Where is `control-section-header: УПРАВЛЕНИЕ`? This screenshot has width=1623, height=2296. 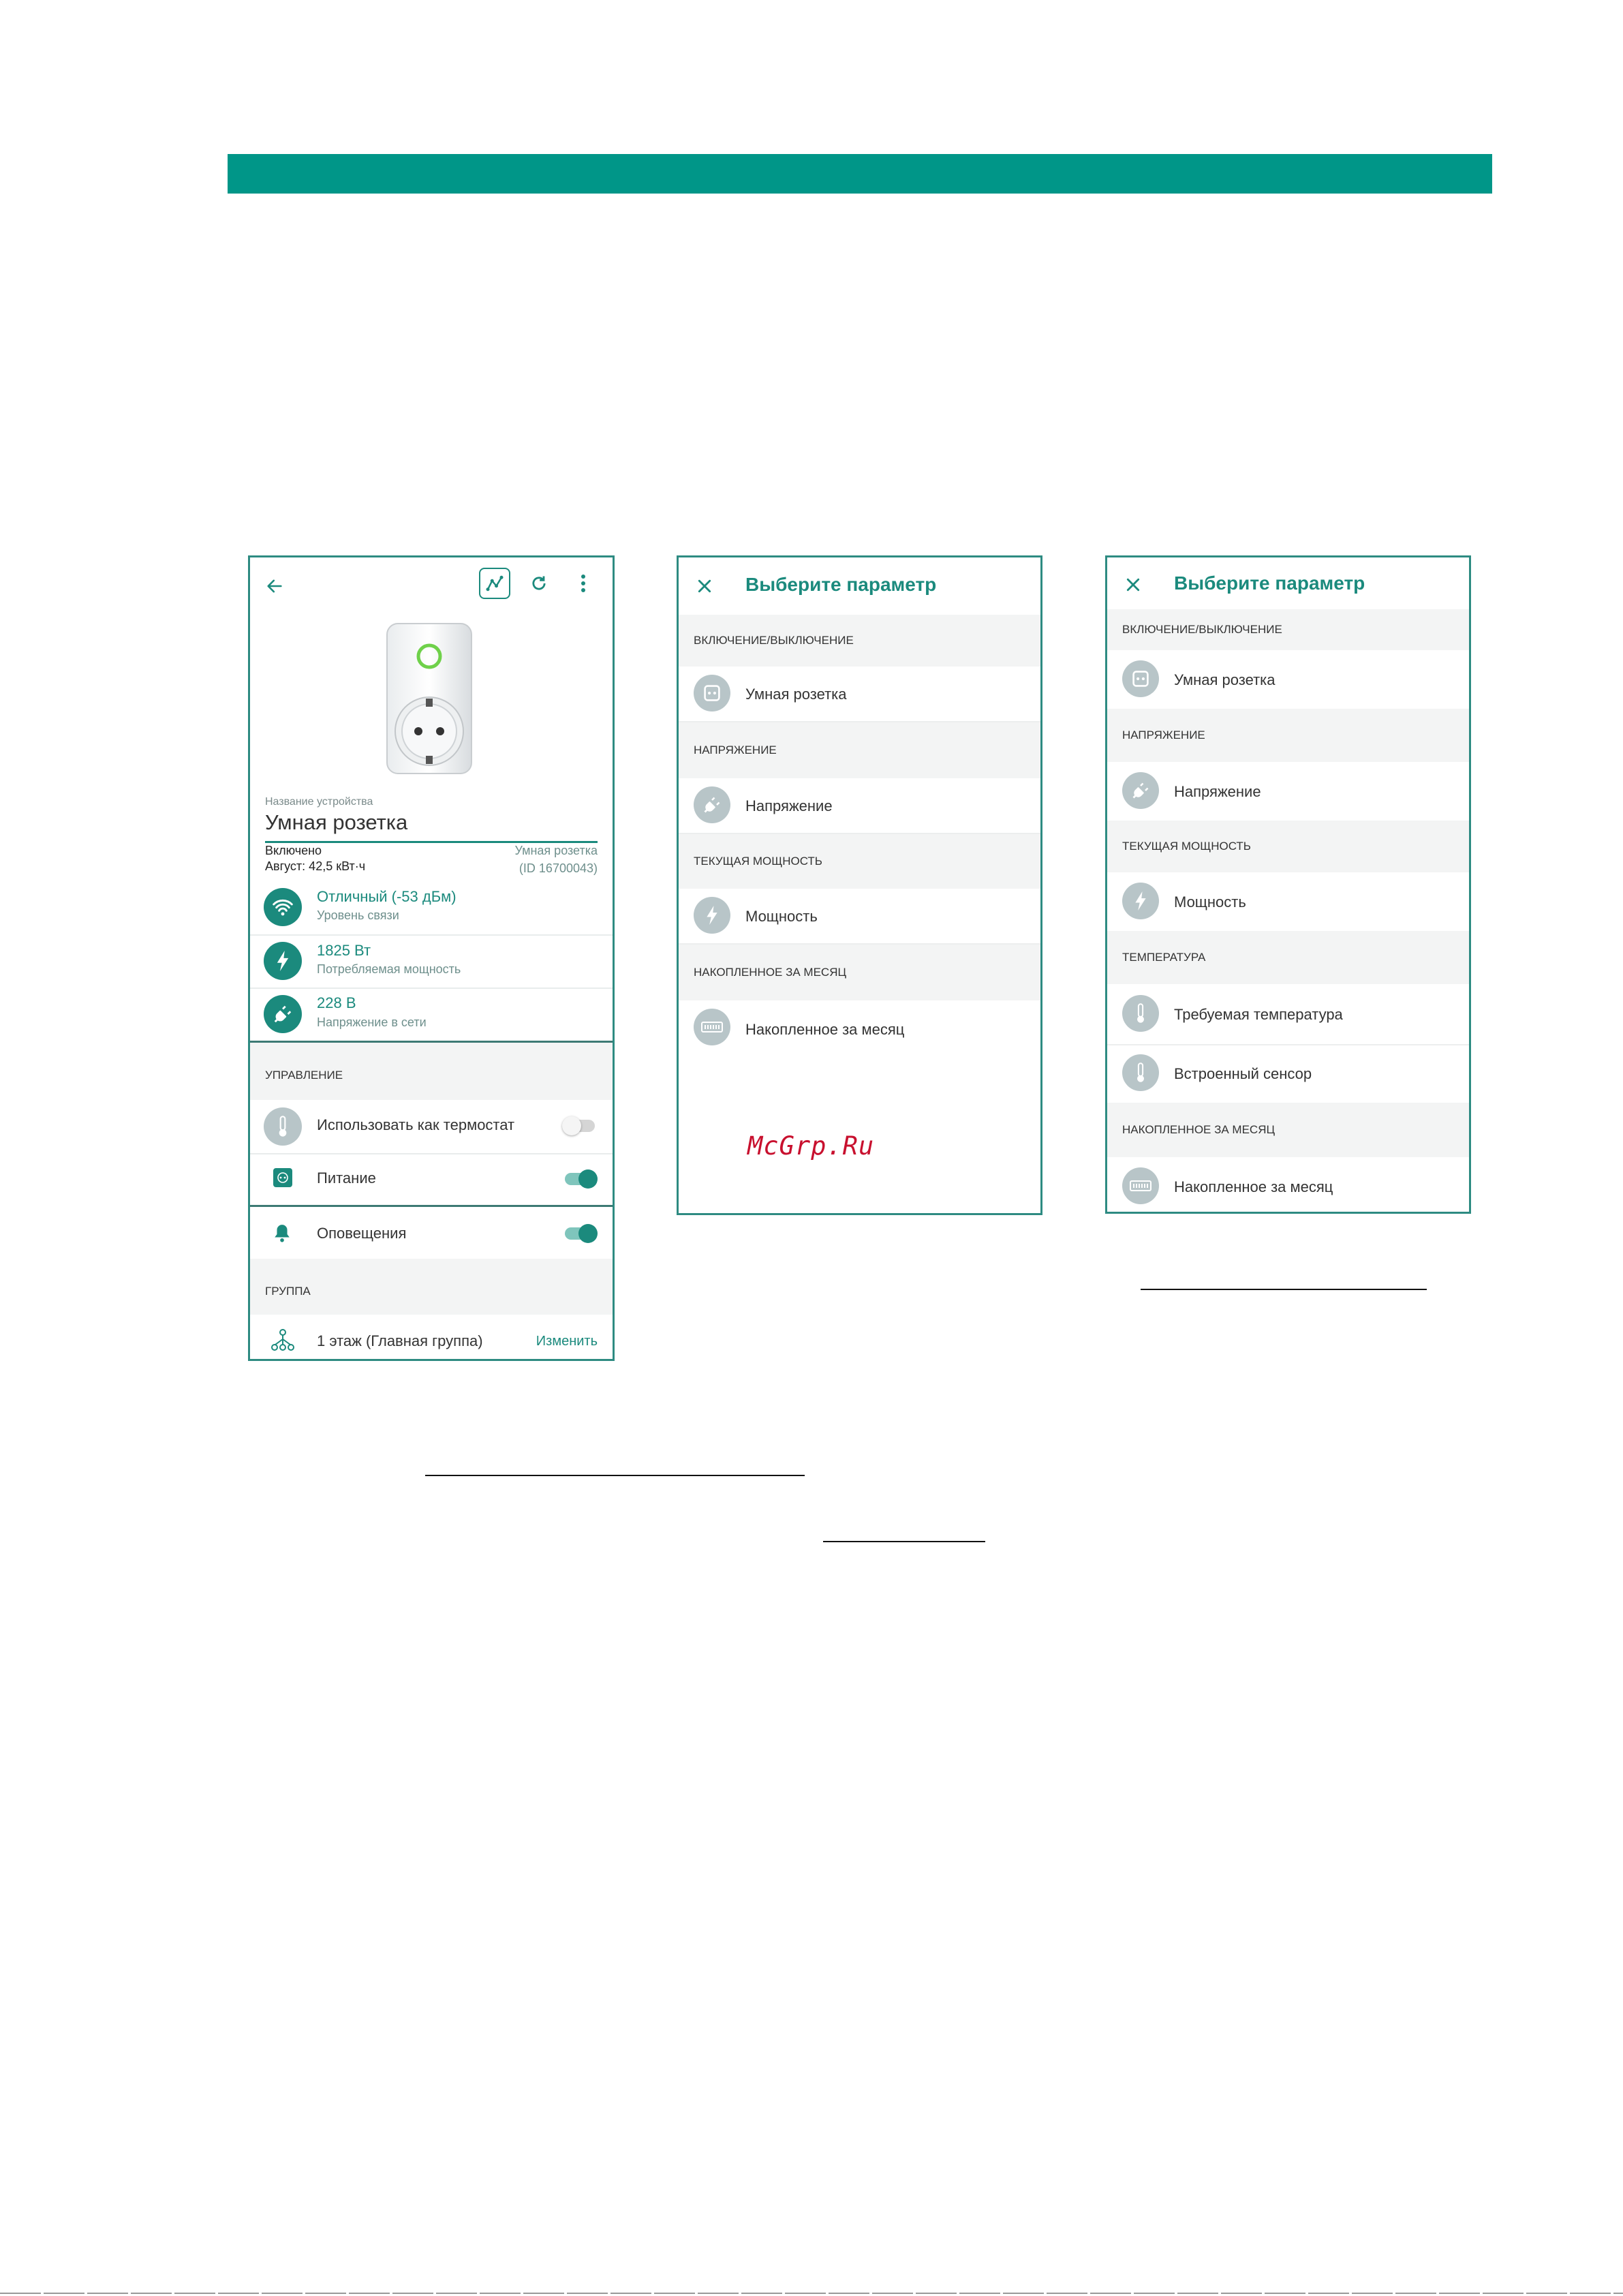 control-section-header: УПРАВЛЕНИЕ is located at coordinates (431, 1071).